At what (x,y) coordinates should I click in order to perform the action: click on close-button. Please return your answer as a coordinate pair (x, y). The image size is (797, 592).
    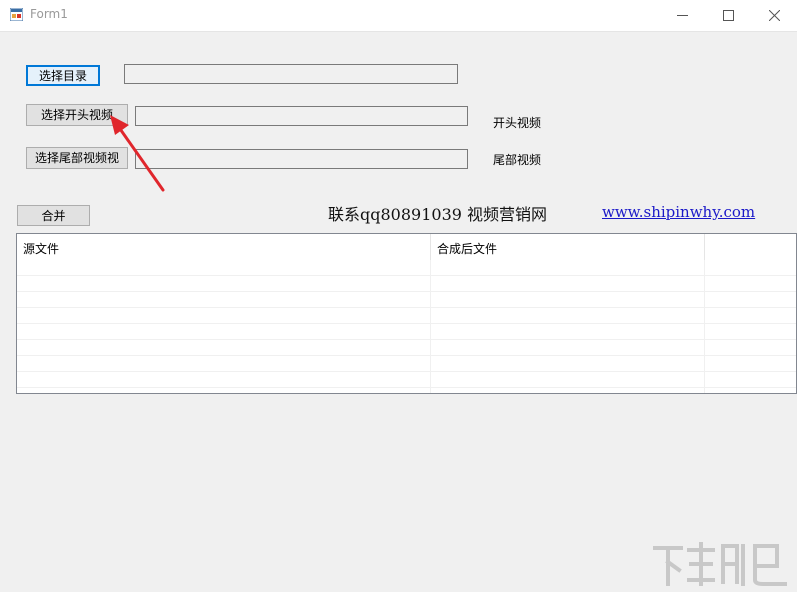
    Looking at the image, I should click on (774, 15).